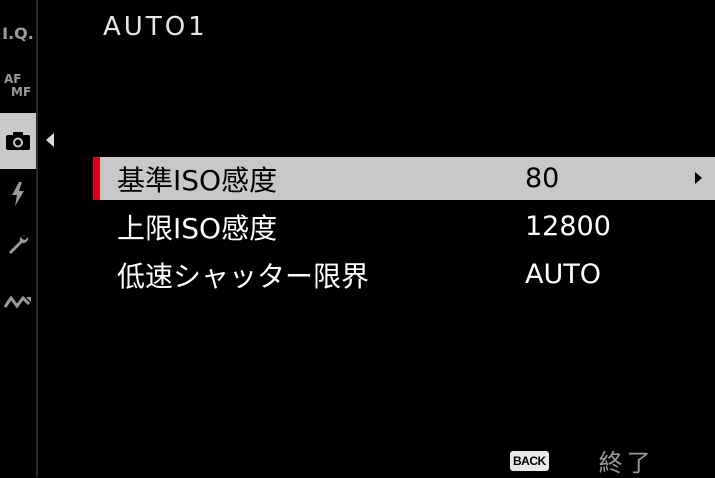 The image size is (715, 478). What do you see at coordinates (96, 178) in the screenshot?
I see `selection-marker` at bounding box center [96, 178].